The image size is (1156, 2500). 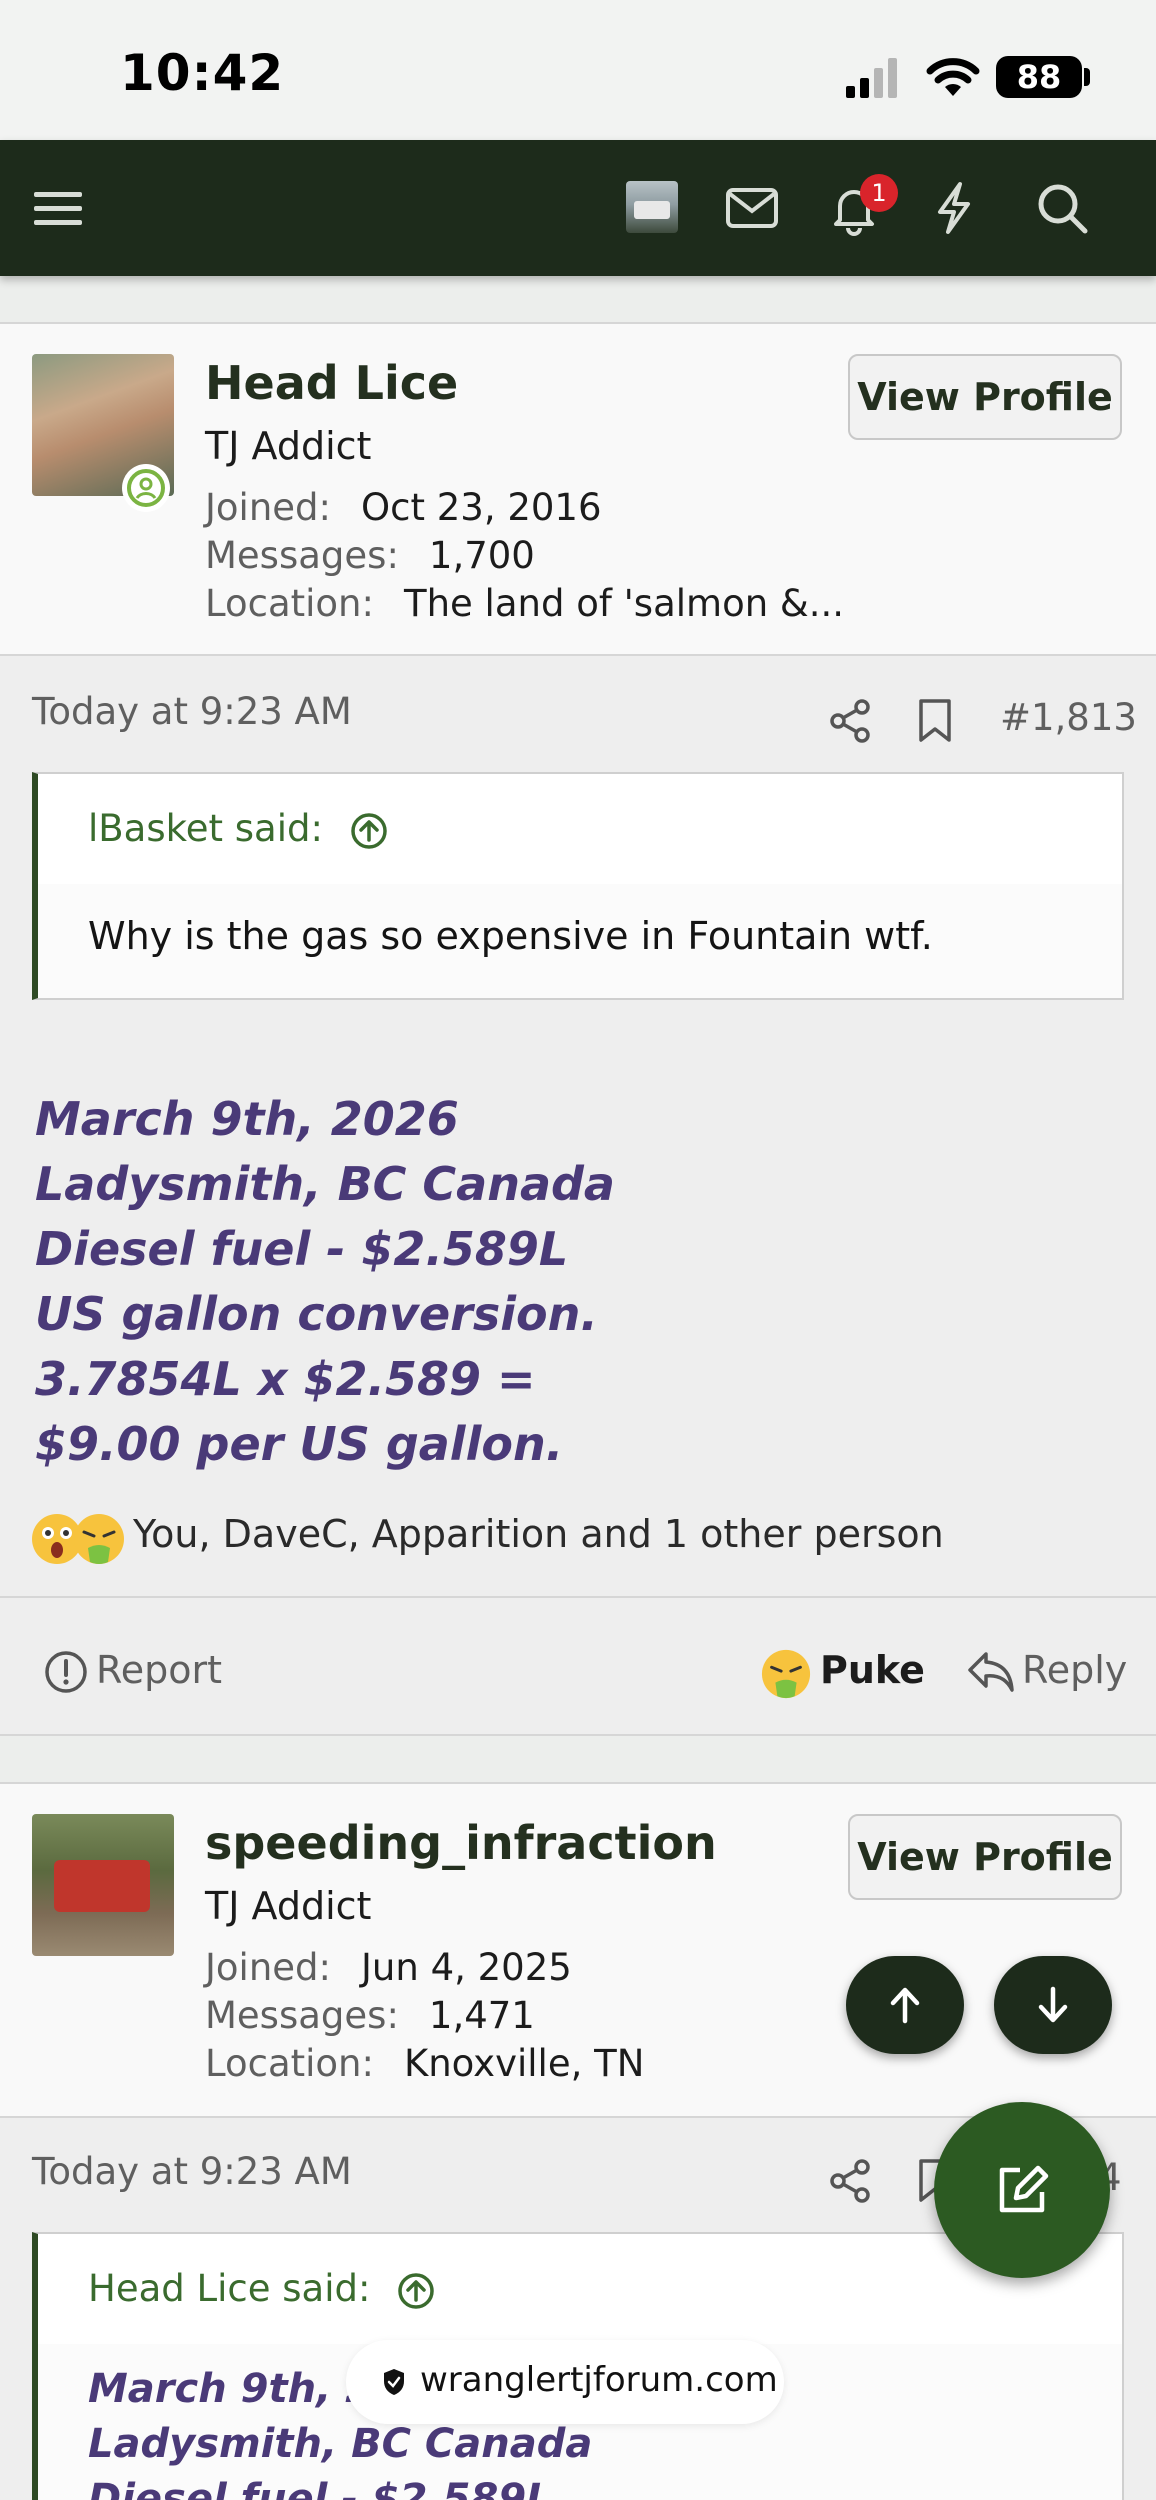 I want to click on scroll-to-bottom-button, so click(x=1053, y=2005).